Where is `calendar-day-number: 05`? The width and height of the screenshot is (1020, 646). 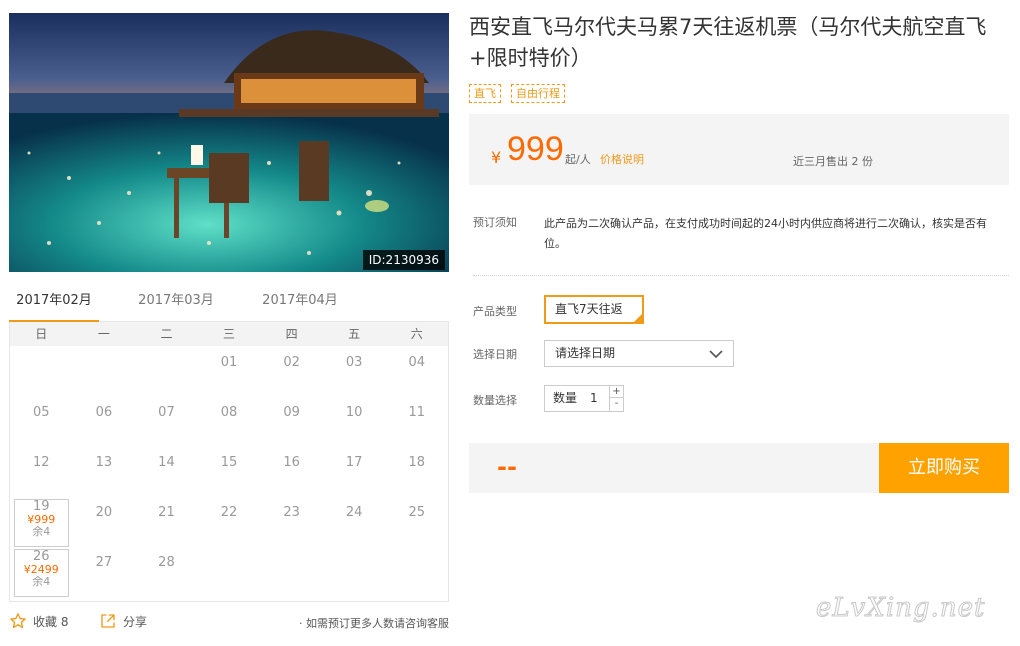
calendar-day-number: 05 is located at coordinates (41, 412).